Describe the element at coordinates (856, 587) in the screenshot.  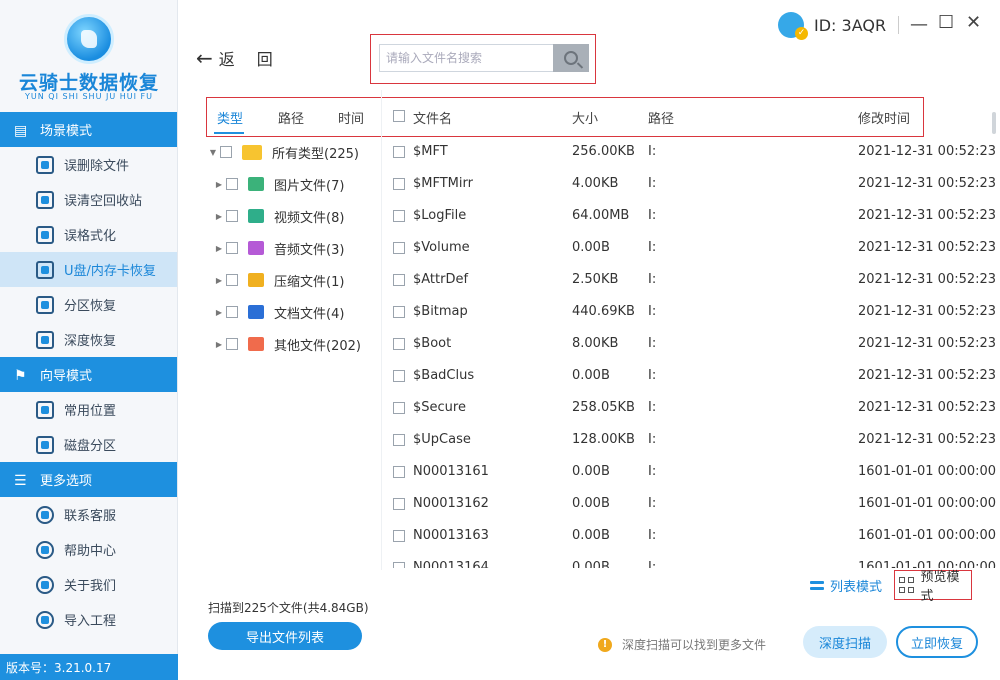
I see `list-mode-label: 列表模式` at that location.